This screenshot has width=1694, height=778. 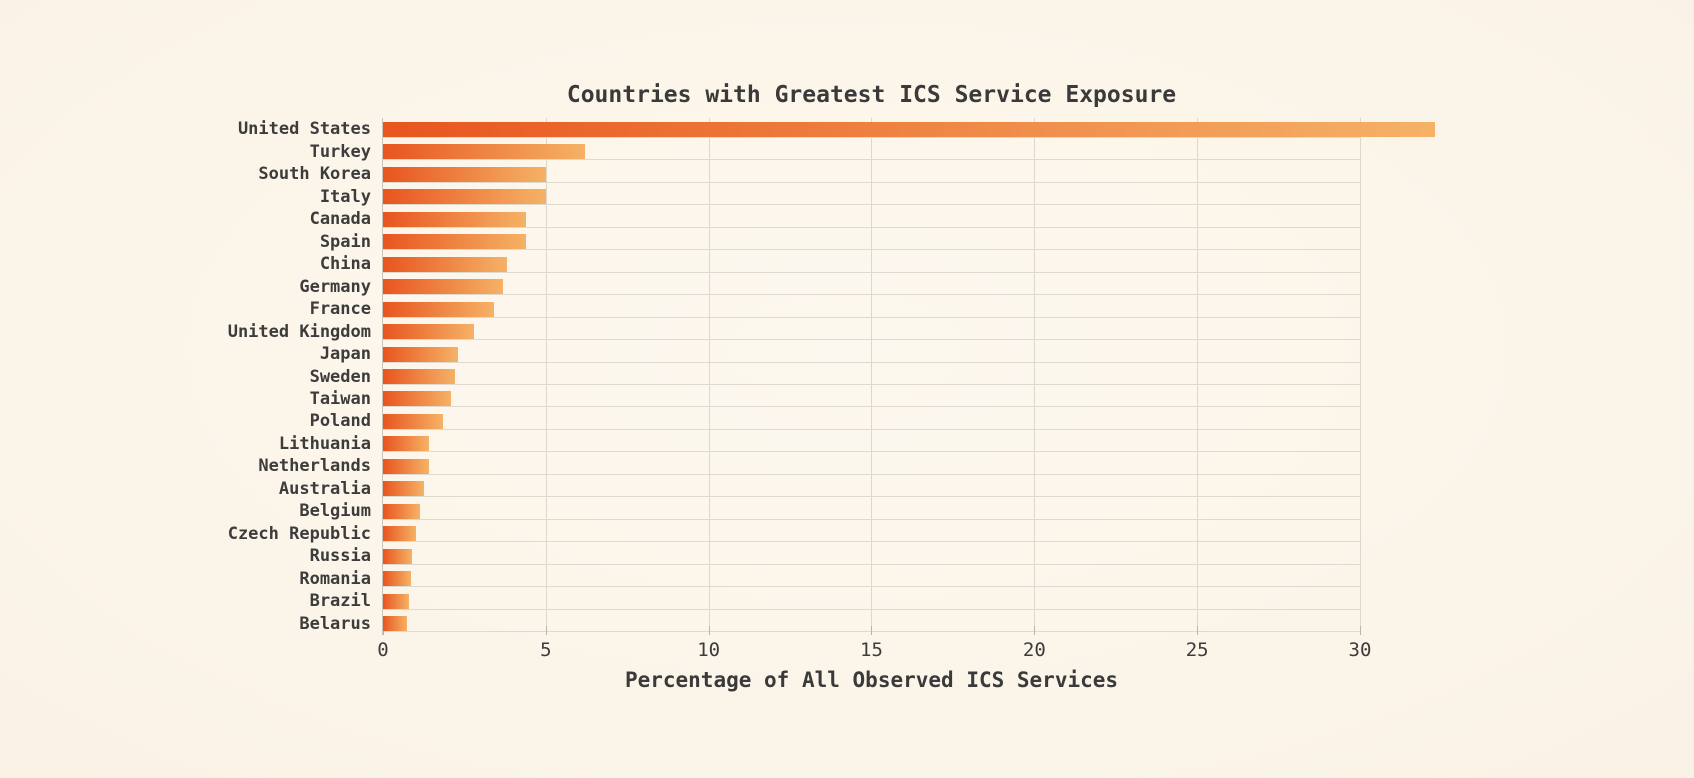 What do you see at coordinates (1360, 650) in the screenshot?
I see `x-tick-label: 30` at bounding box center [1360, 650].